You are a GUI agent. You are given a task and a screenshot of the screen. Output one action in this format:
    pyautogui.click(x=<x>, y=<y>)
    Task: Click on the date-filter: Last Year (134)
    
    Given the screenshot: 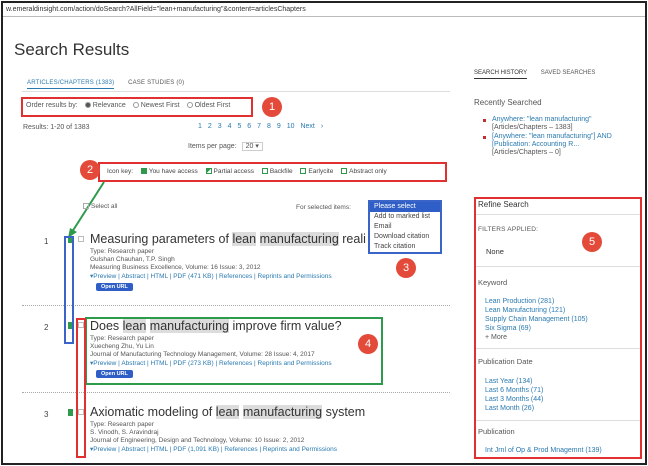 What is the action you would take?
    pyautogui.click(x=514, y=381)
    